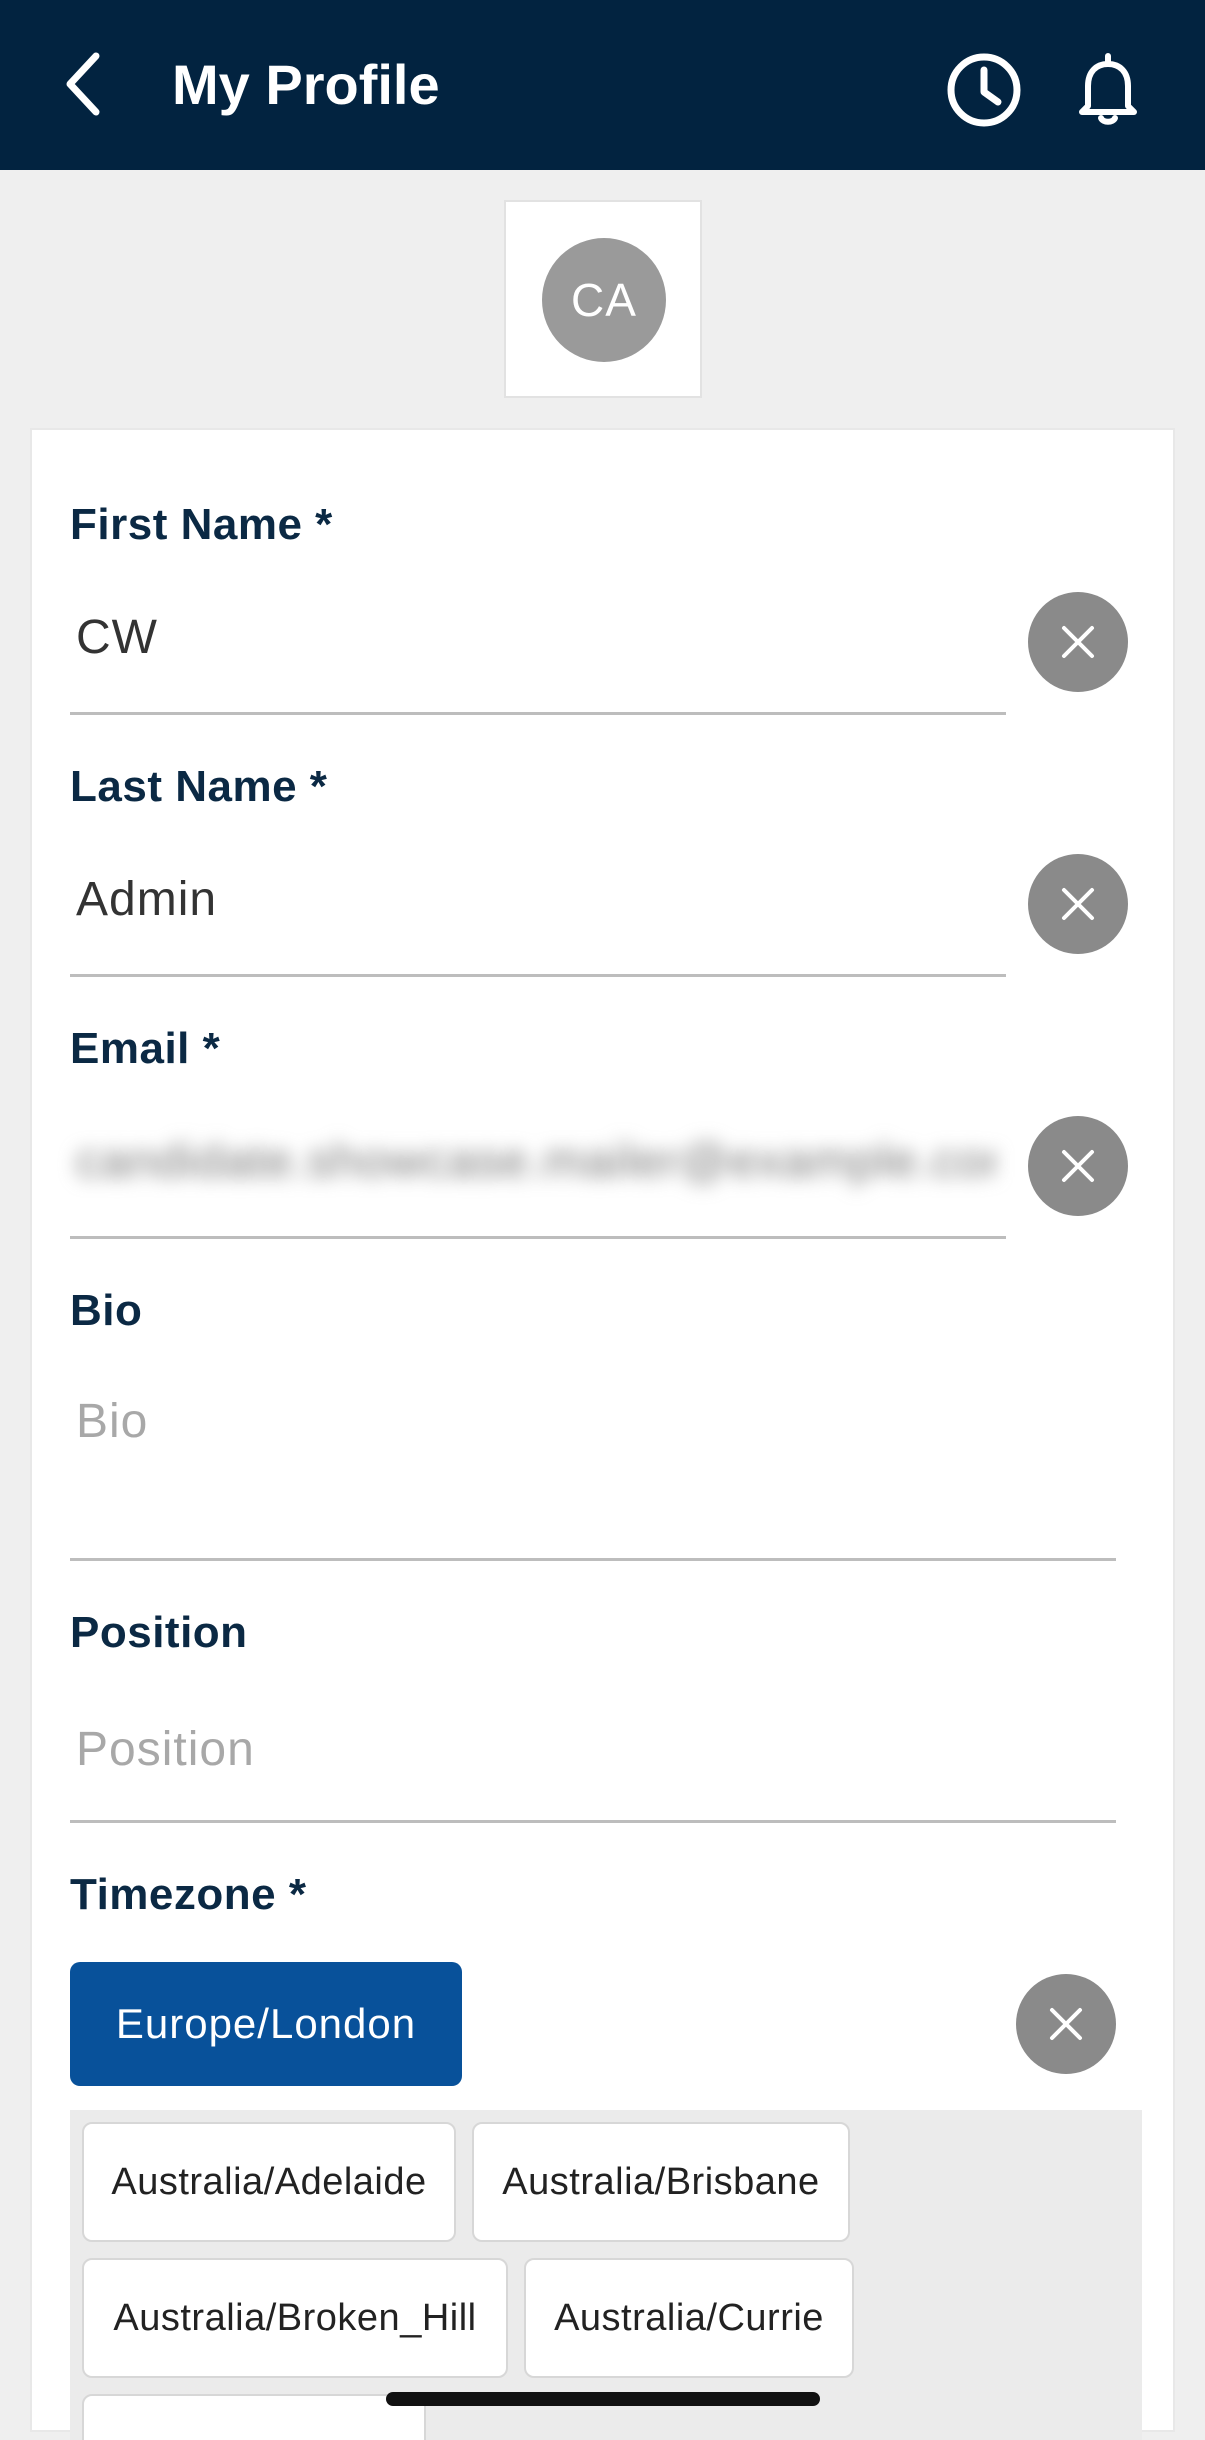 This screenshot has height=2440, width=1205. I want to click on notifications-button, so click(1108, 88).